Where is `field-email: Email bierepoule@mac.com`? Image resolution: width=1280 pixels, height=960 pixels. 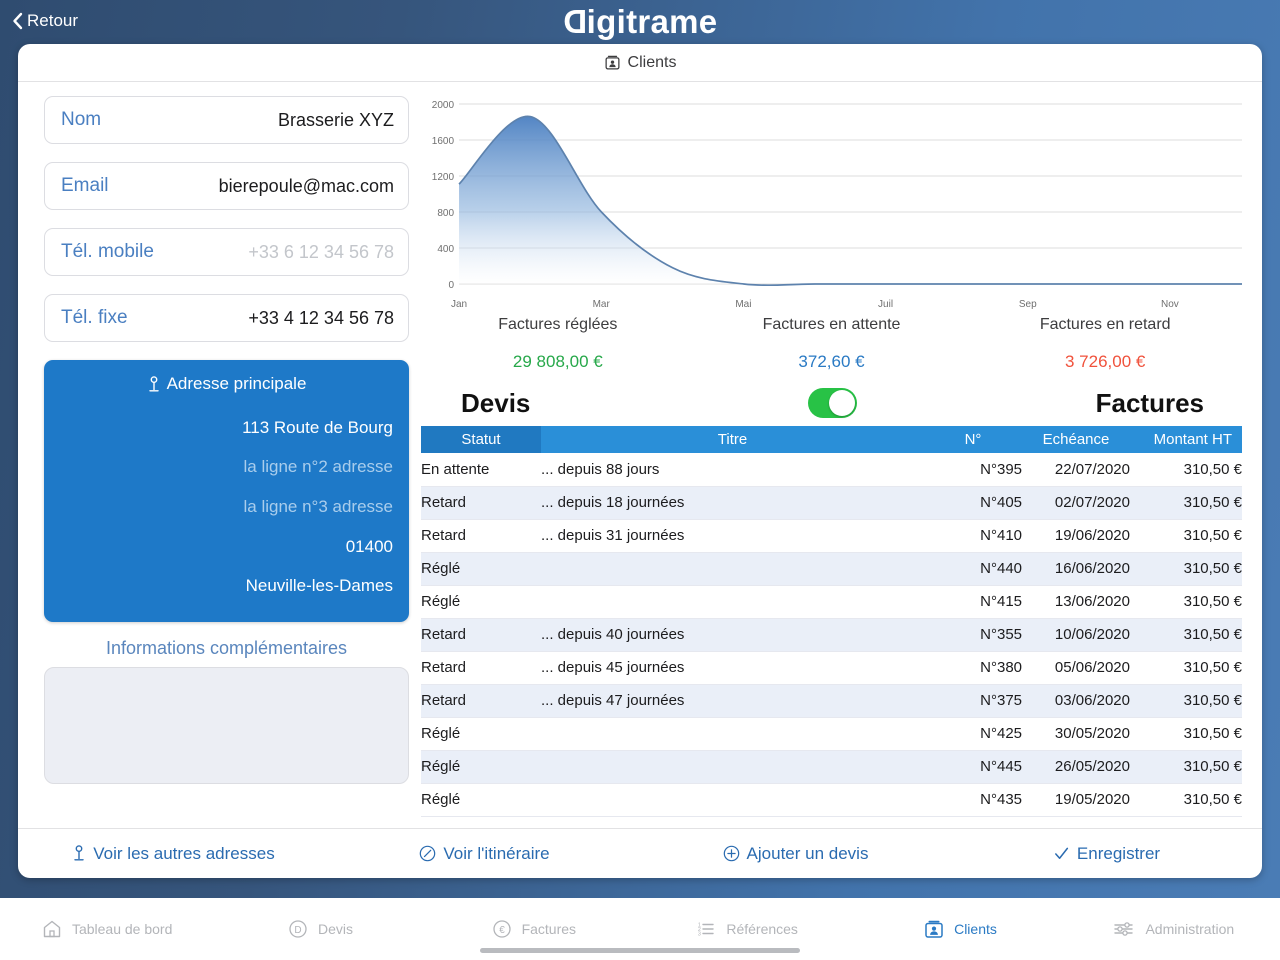 field-email: Email bierepoule@mac.com is located at coordinates (226, 186).